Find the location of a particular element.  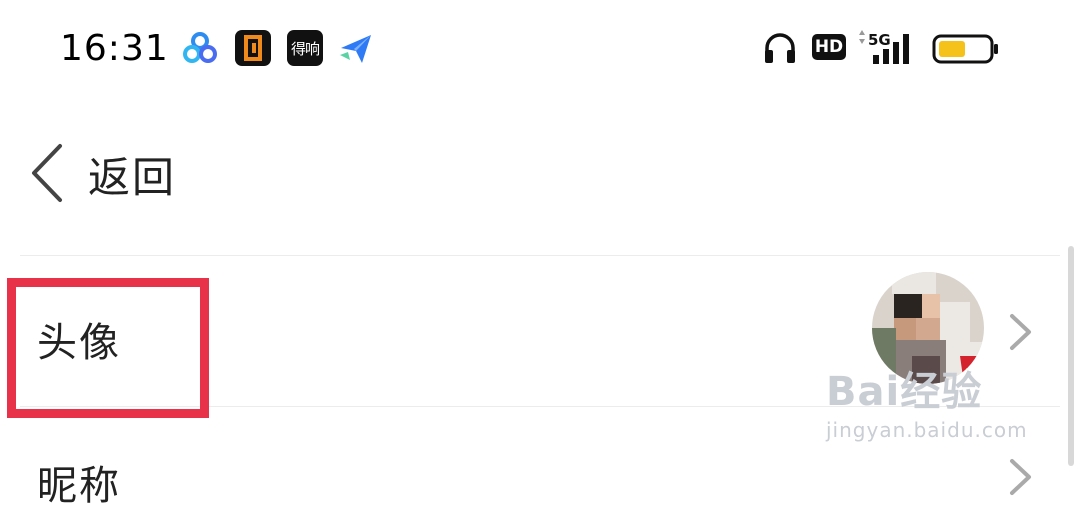

back-button: 返回 is located at coordinates (132, 174).